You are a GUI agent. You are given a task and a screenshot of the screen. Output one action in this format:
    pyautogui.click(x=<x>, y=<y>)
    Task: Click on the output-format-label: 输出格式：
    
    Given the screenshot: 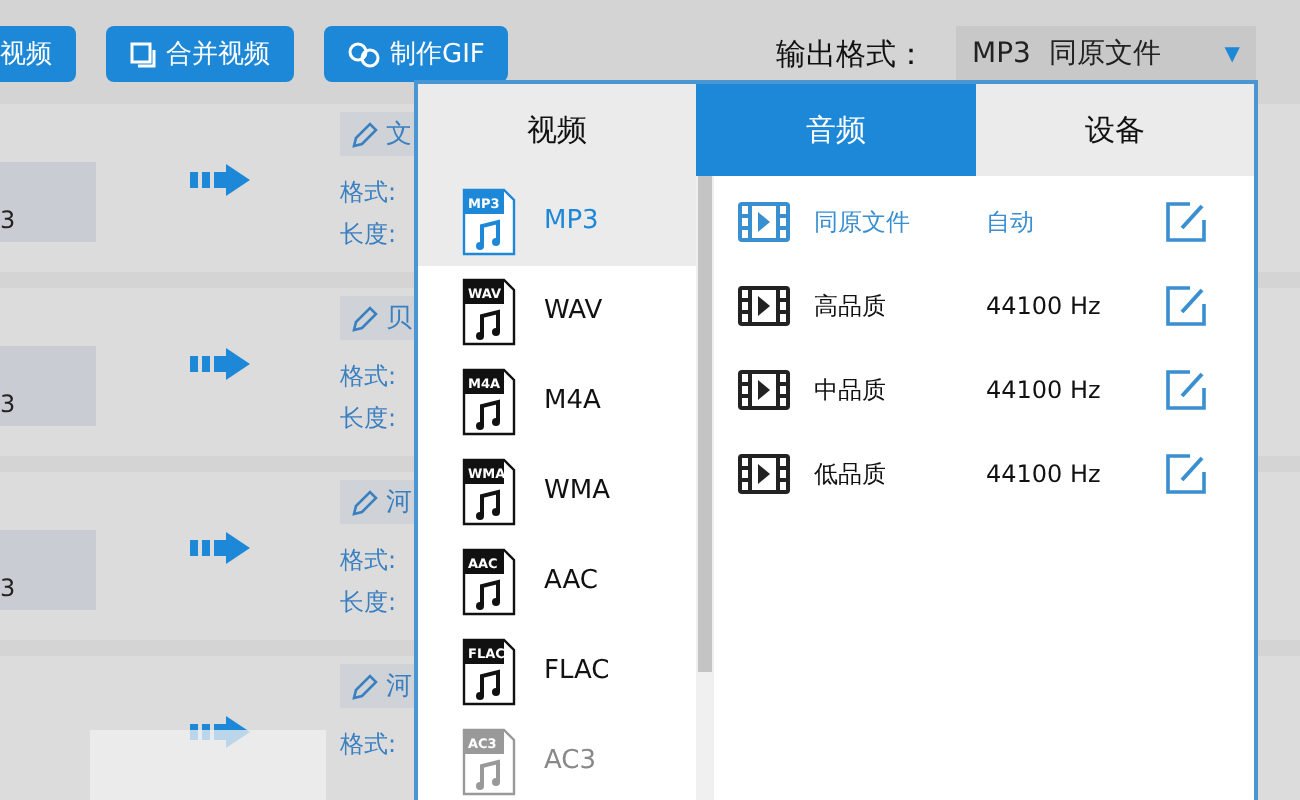 What is the action you would take?
    pyautogui.click(x=851, y=55)
    